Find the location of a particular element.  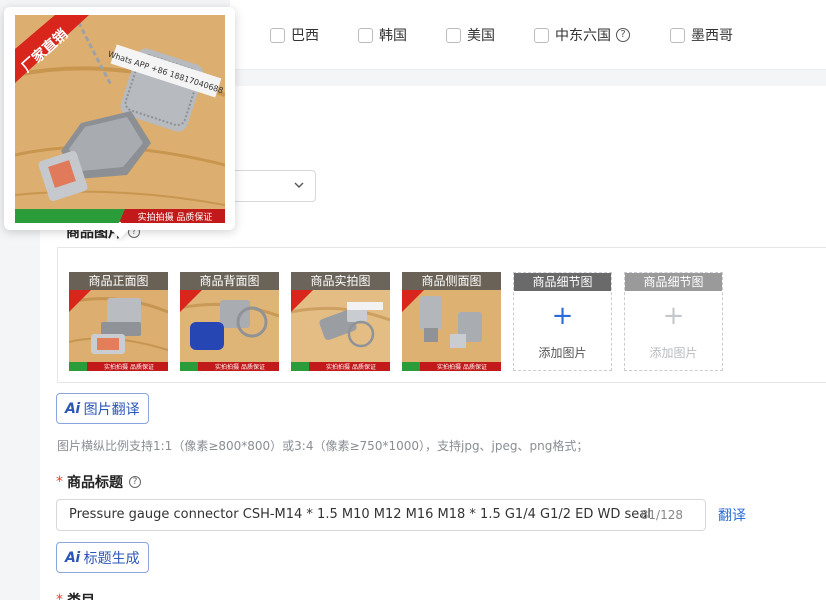

preview-image: Whats APP +86 18817040688 厂家直销 实拍拍摄 品质保证 is located at coordinates (120, 119).